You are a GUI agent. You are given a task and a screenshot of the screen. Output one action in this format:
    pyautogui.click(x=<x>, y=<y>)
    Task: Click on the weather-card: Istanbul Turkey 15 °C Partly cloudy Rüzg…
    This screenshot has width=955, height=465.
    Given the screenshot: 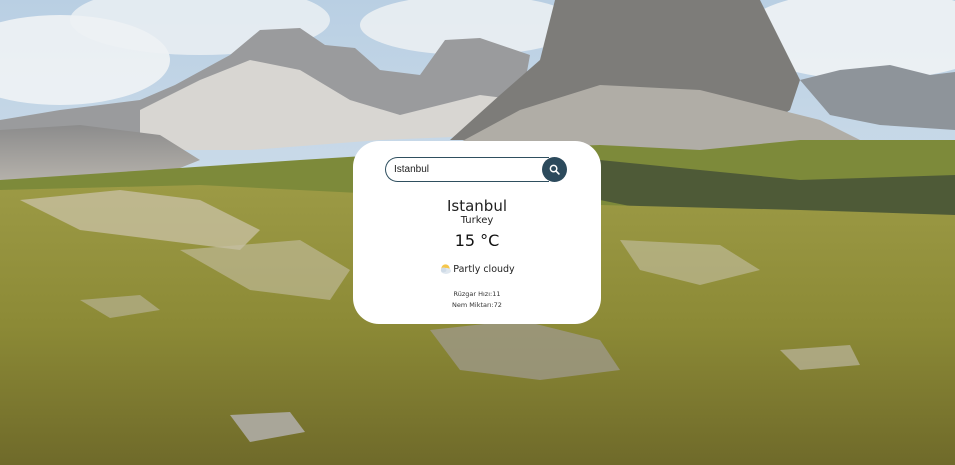 What is the action you would take?
    pyautogui.click(x=477, y=232)
    